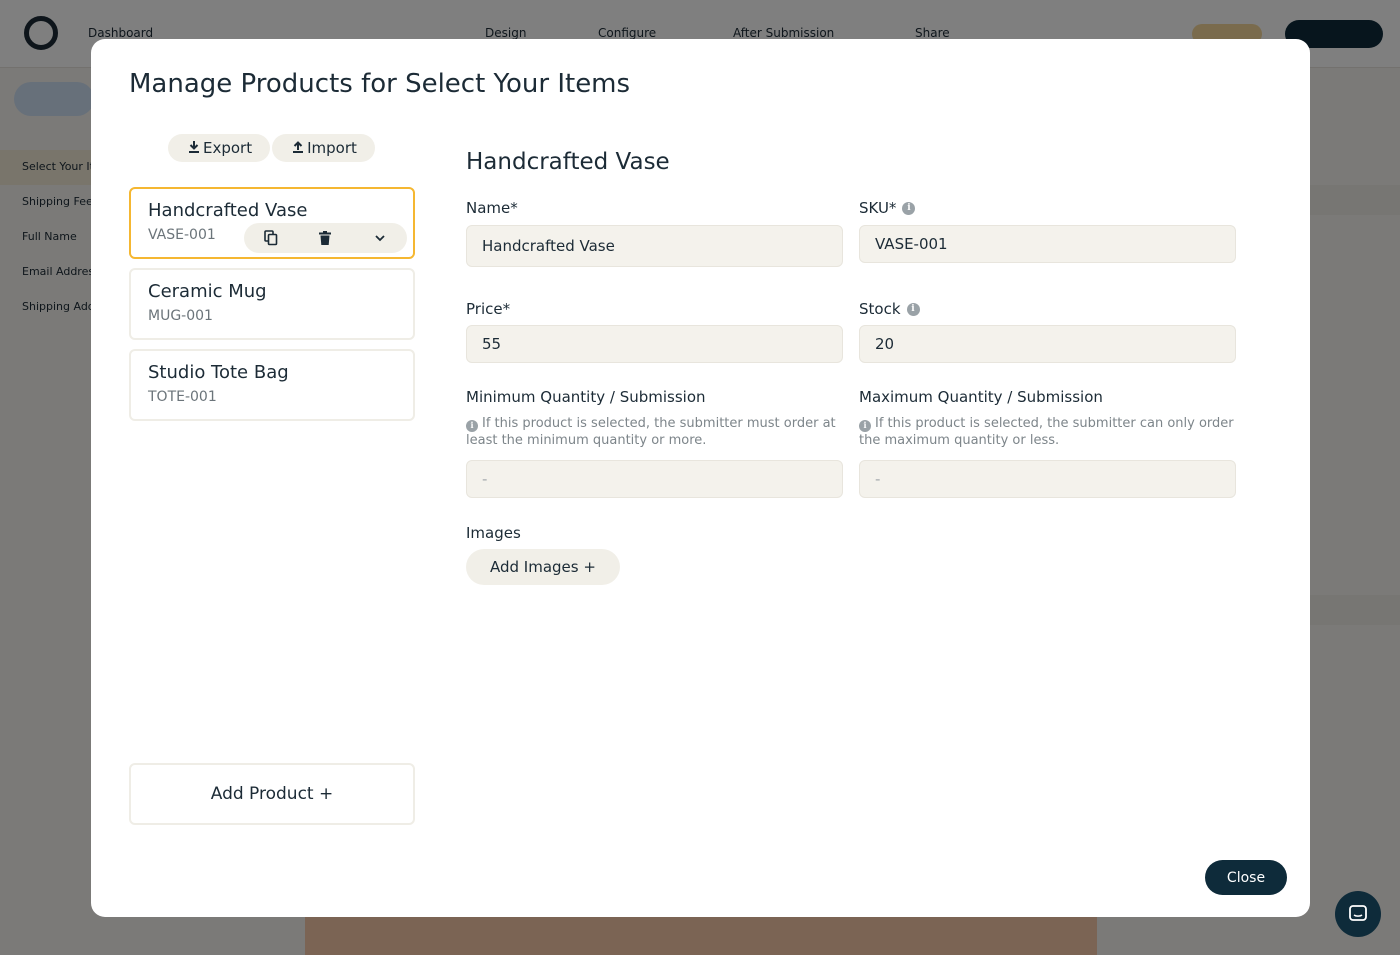 The width and height of the screenshot is (1400, 955). Describe the element at coordinates (228, 148) in the screenshot. I see `export-label: Export` at that location.